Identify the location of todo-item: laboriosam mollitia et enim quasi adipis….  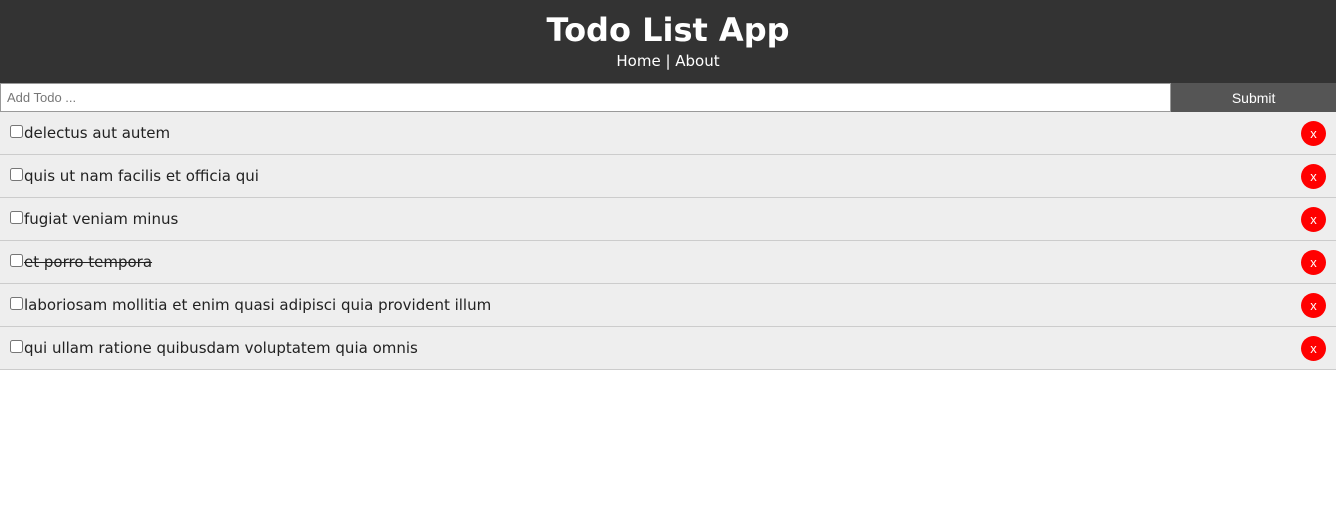
(668, 305).